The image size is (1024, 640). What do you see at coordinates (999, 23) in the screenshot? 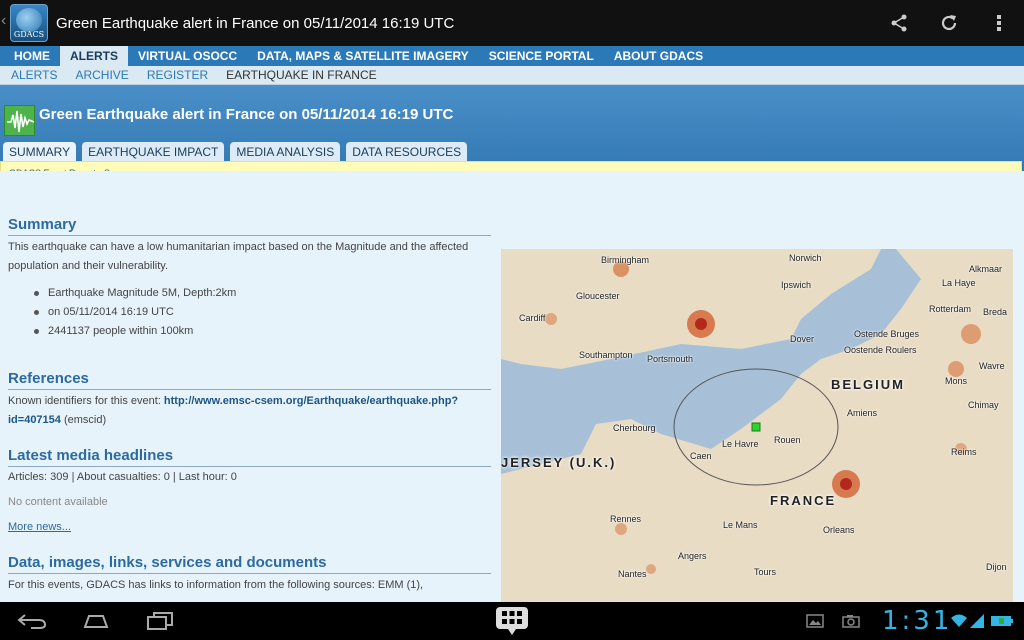
I see `overflow-menu-icon` at bounding box center [999, 23].